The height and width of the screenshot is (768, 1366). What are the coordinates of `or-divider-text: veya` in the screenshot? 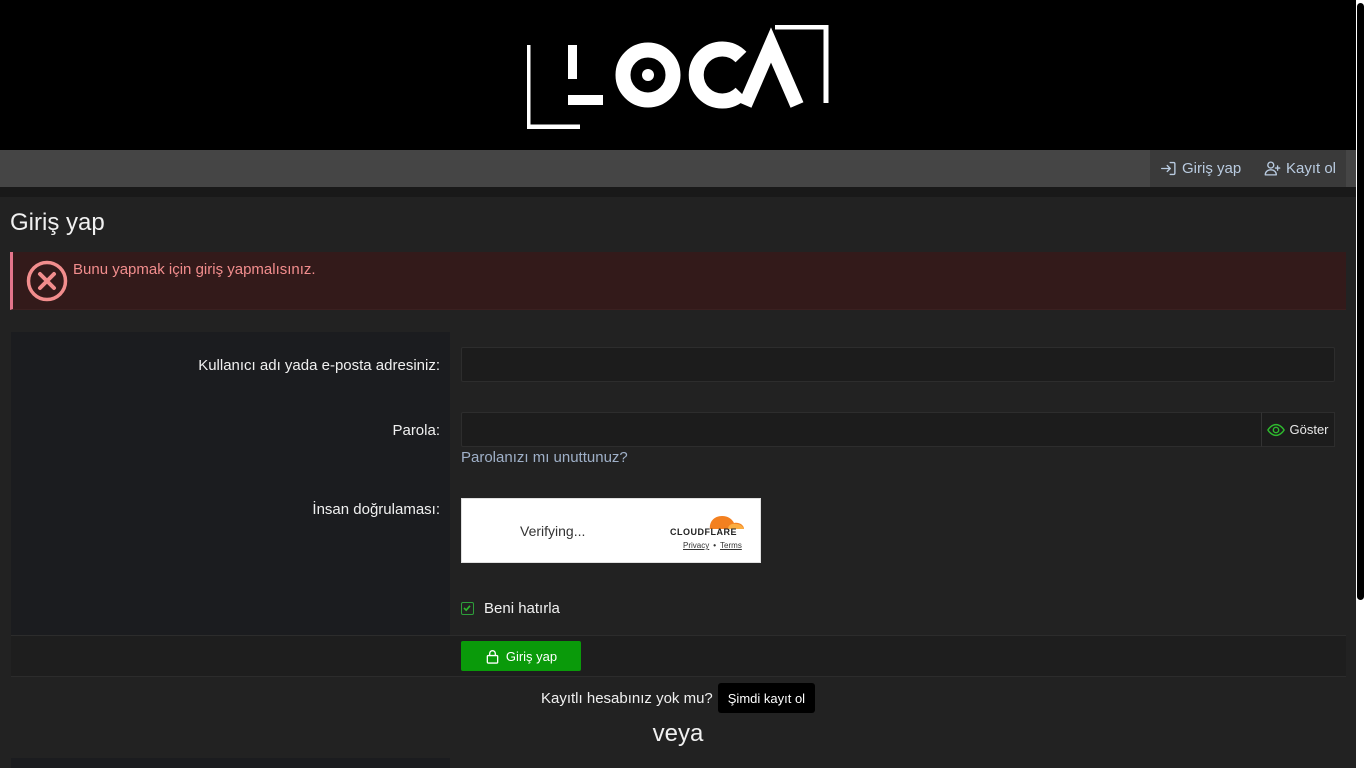 It's located at (678, 733).